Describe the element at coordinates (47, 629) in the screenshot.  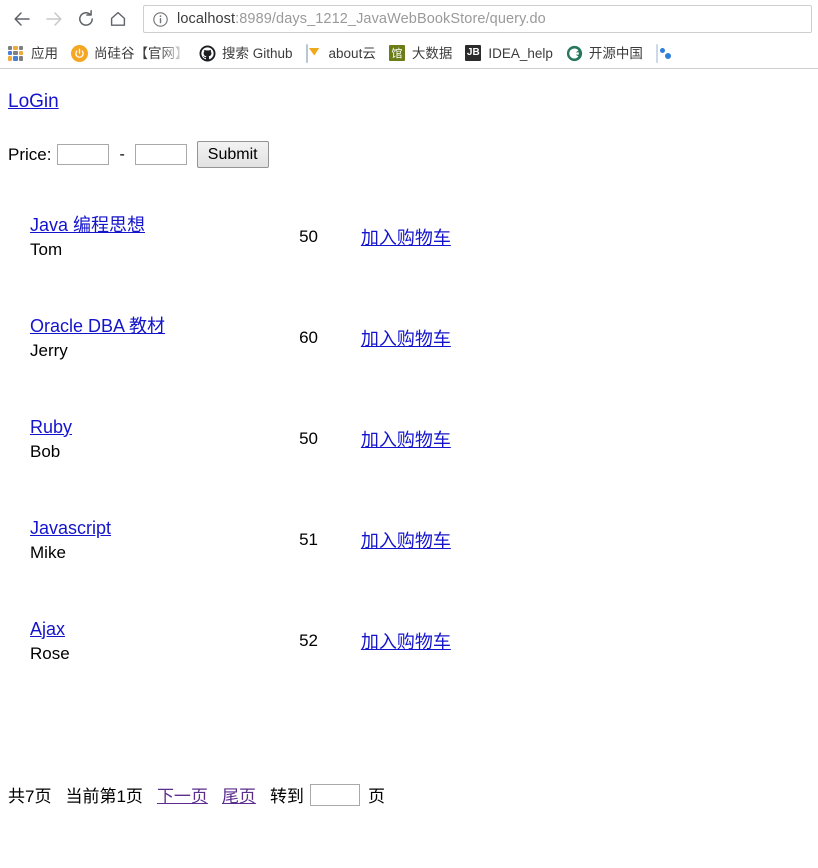
I see `book-title-link: Ajax` at that location.